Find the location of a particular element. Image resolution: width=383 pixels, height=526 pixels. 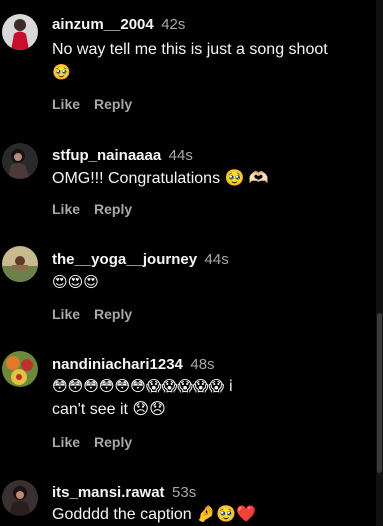

comment-text: 😳😳😳😳😳😳😱😱😱😱😱 i can't see it 😞😞 is located at coordinates (207, 398).